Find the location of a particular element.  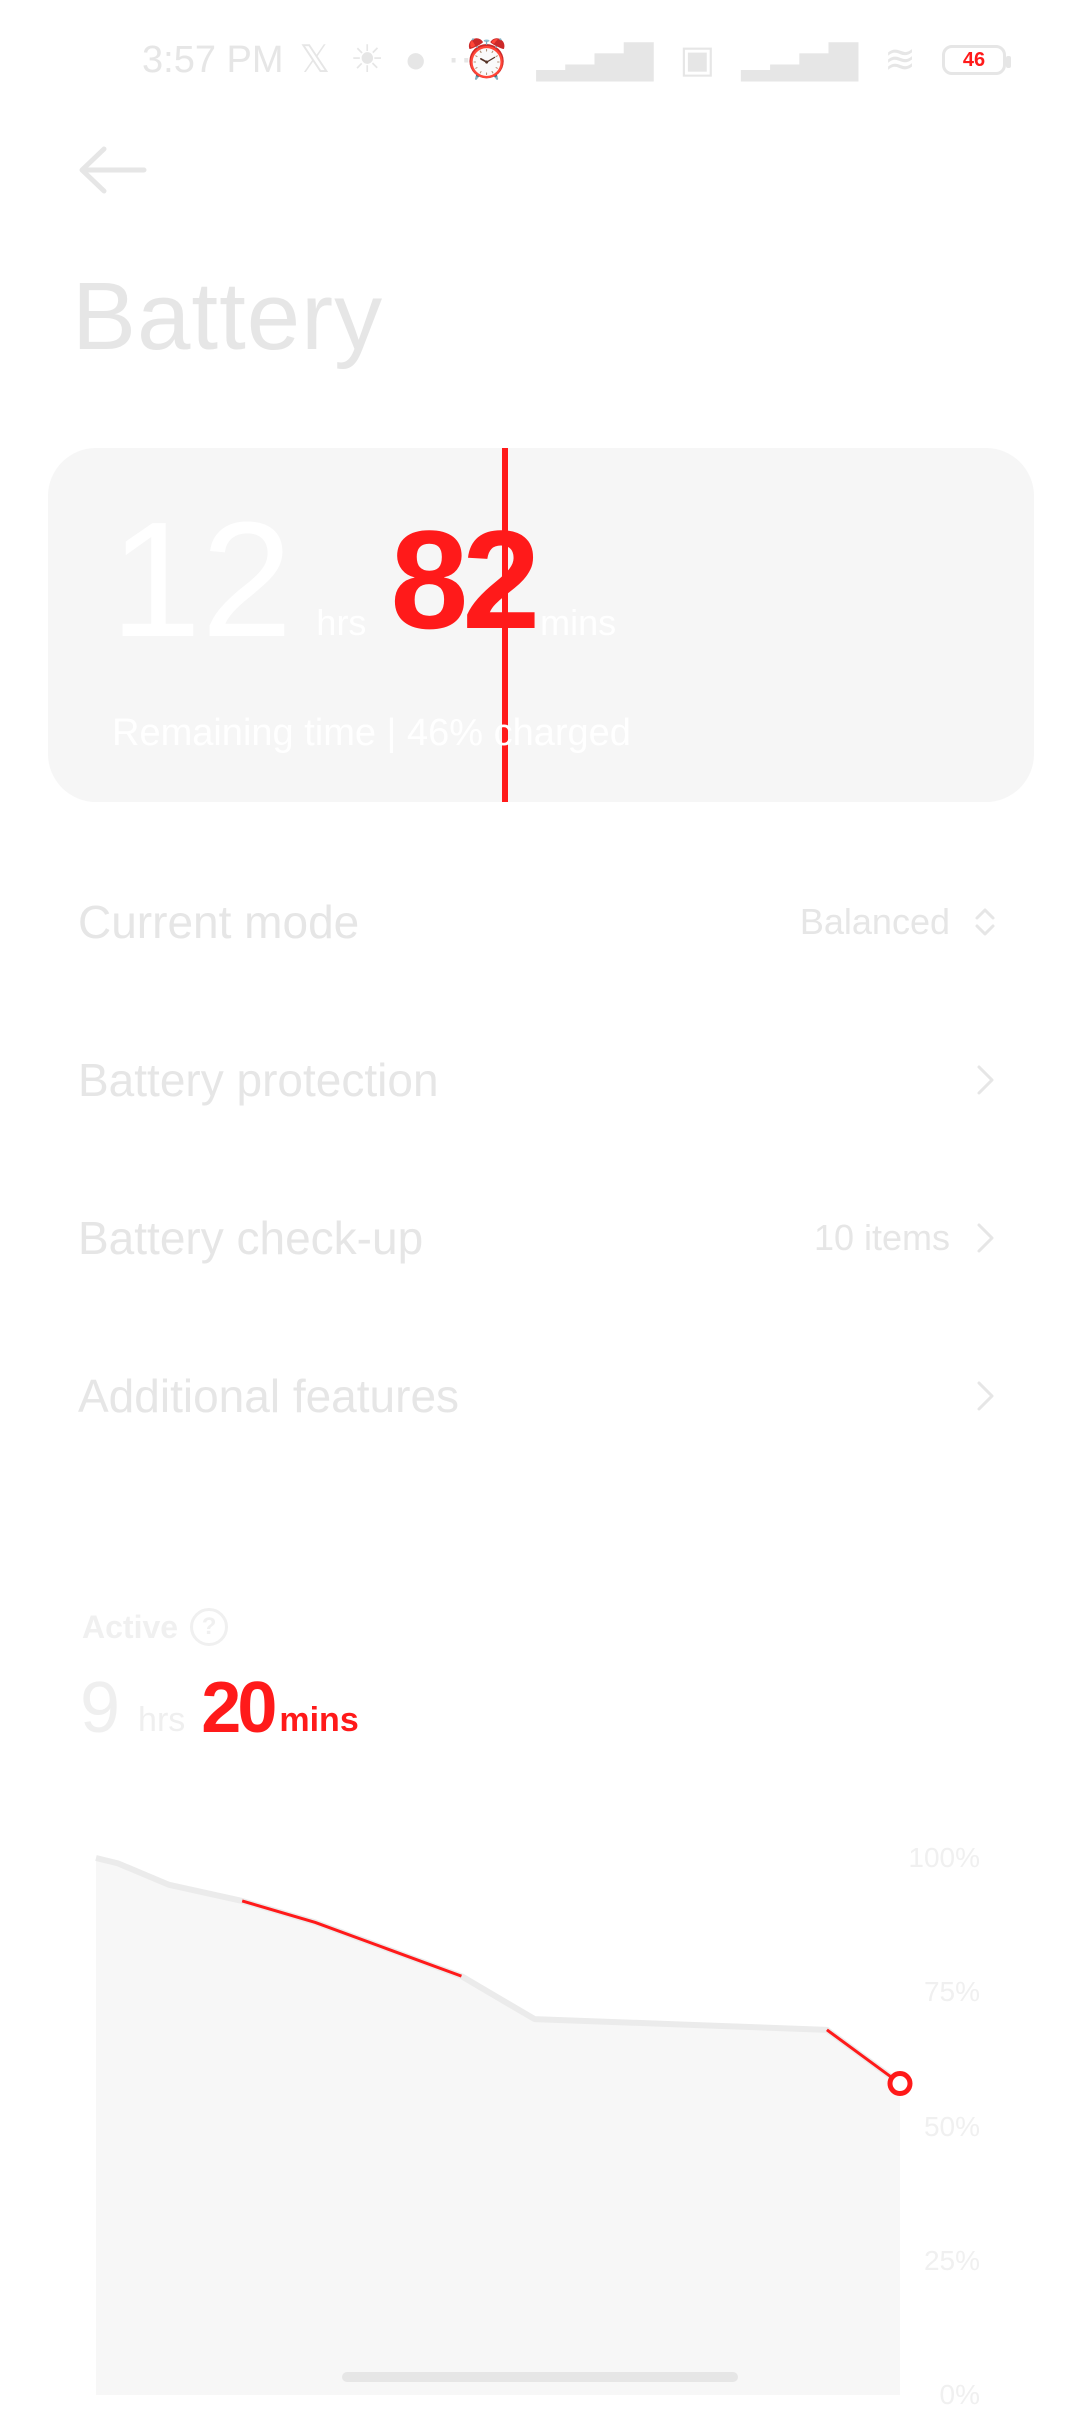

back-button is located at coordinates (113, 170).